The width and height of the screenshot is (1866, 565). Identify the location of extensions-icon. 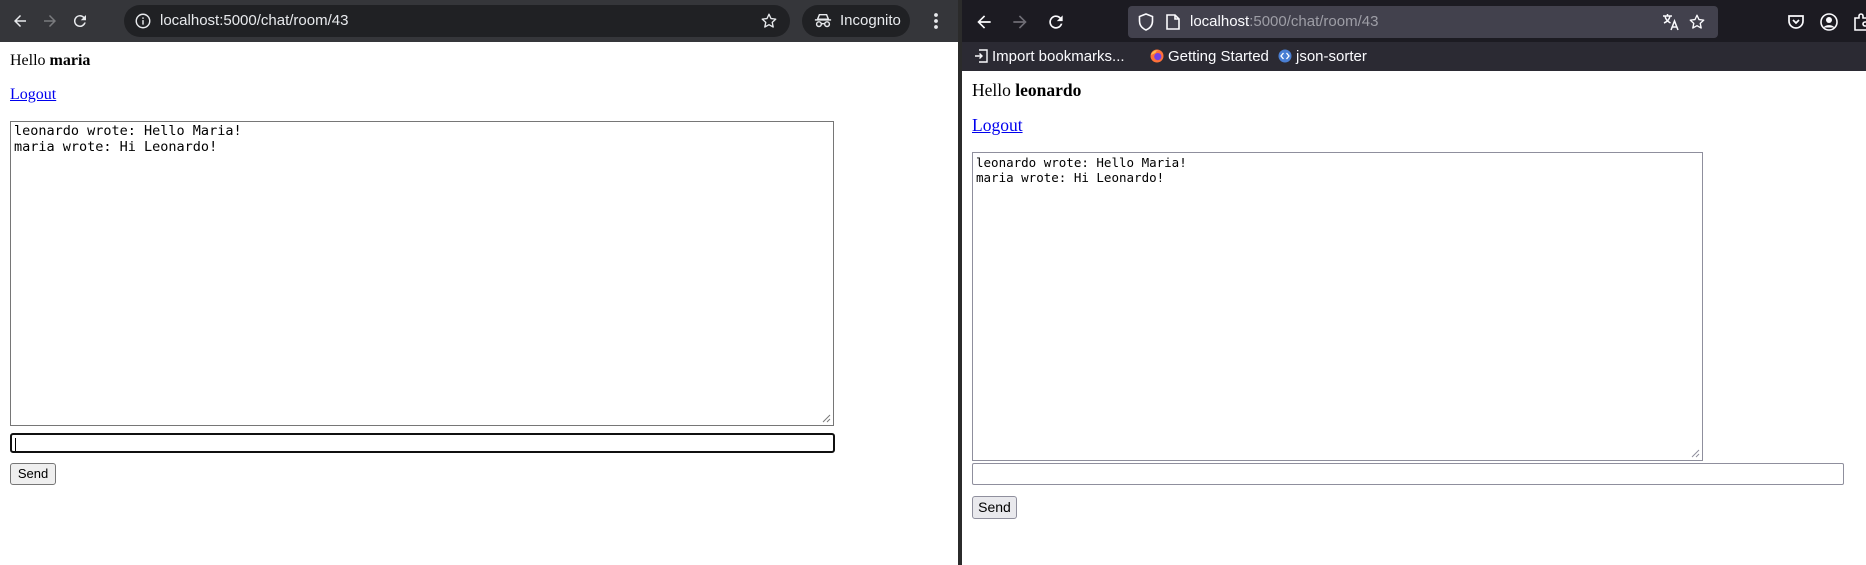
(1859, 22).